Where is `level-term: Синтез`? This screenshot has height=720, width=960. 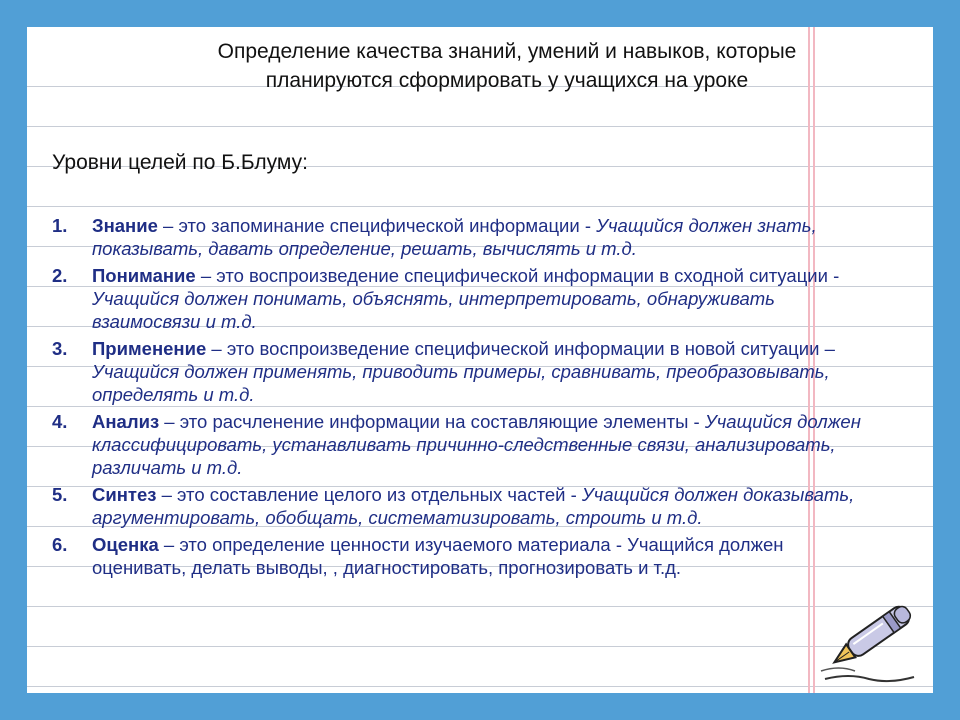 level-term: Синтез is located at coordinates (124, 494).